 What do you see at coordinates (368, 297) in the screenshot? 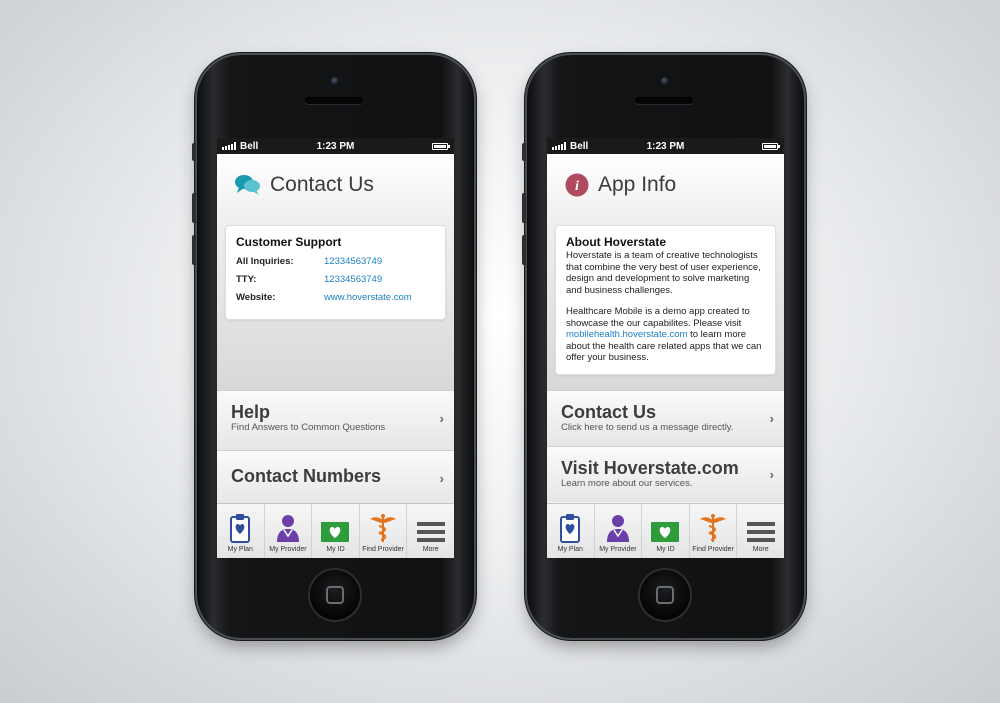
I see `website-link: www.hoverstate.com` at bounding box center [368, 297].